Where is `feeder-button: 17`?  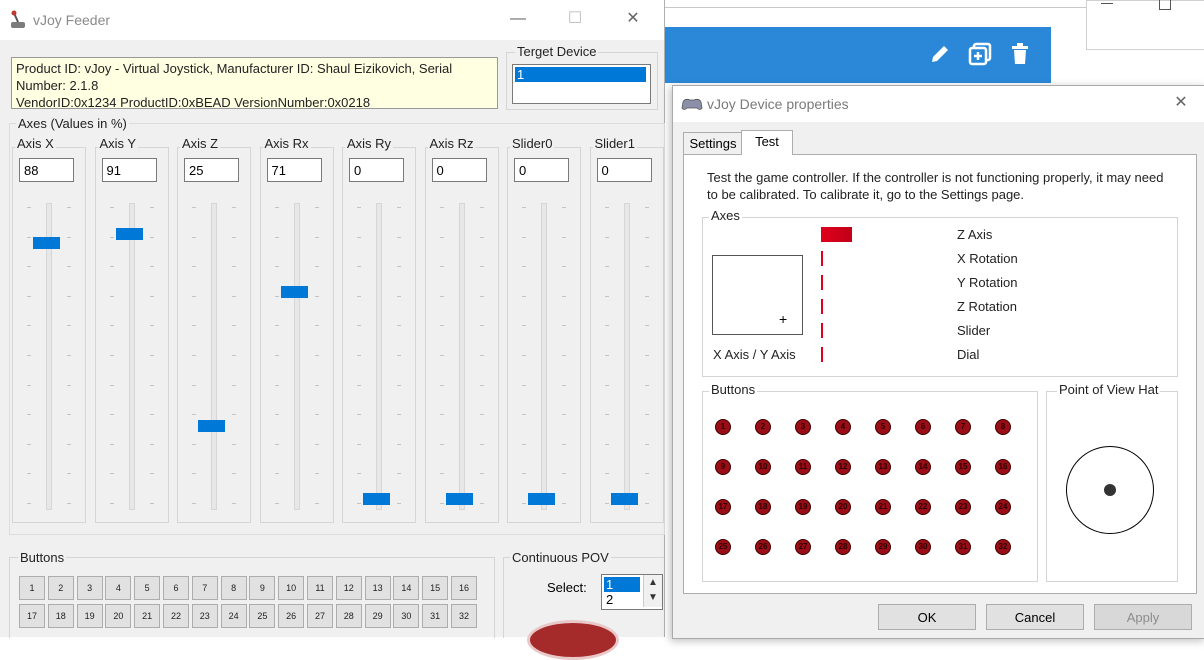
feeder-button: 17 is located at coordinates (32, 616).